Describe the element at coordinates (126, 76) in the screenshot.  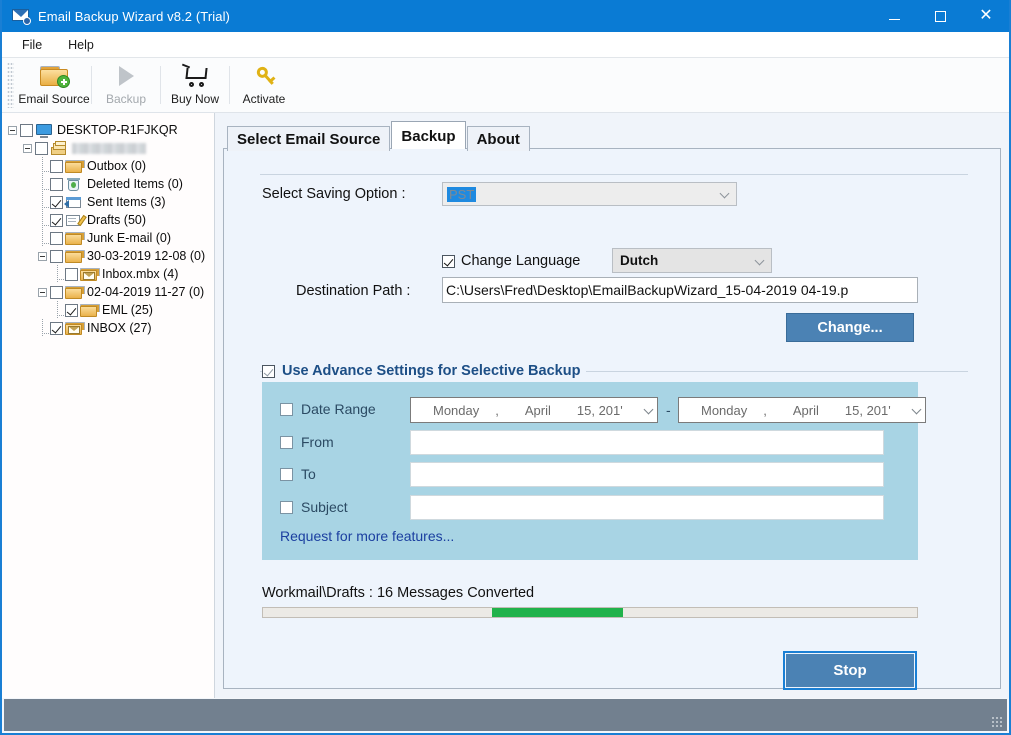
I see `play-icon` at that location.